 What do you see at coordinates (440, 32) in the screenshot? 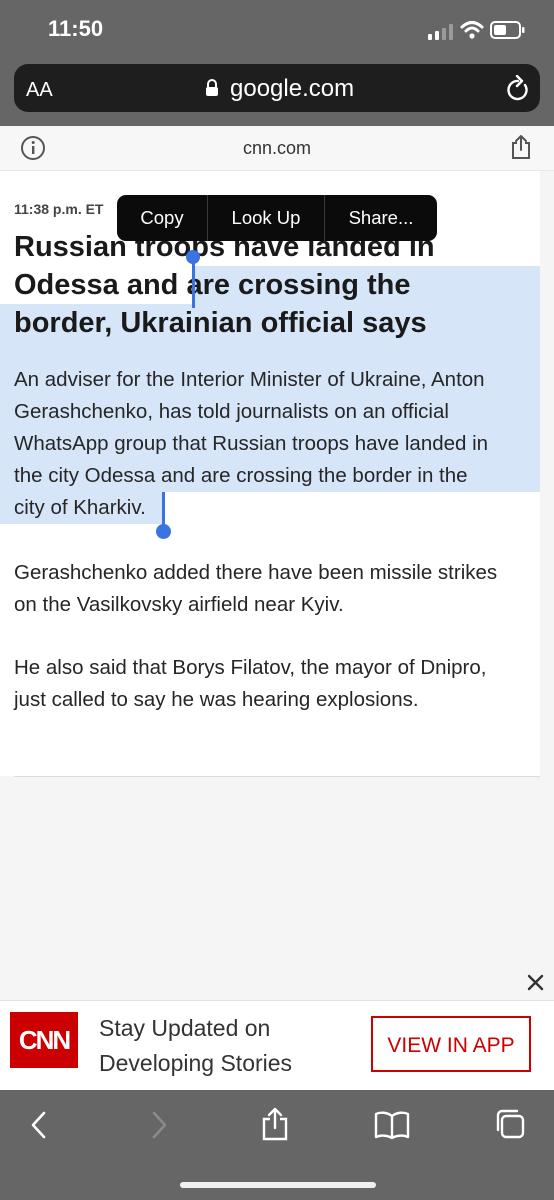
I see `signal-icon` at bounding box center [440, 32].